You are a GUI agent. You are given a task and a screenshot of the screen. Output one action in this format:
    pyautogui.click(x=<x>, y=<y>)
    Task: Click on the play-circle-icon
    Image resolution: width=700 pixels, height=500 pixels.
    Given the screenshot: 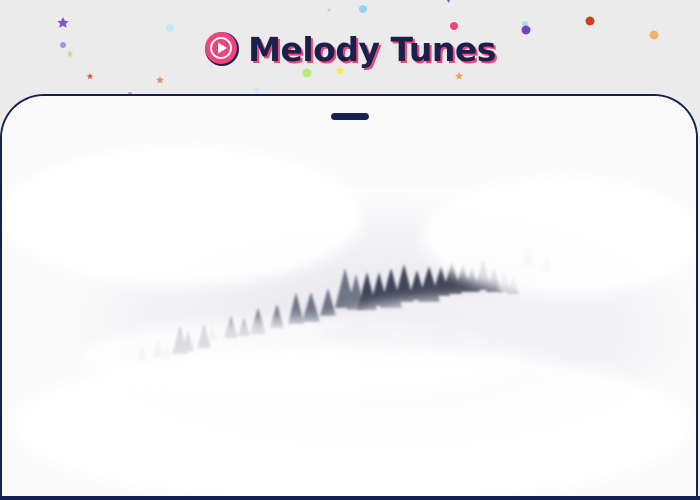 What is the action you would take?
    pyautogui.click(x=222, y=49)
    